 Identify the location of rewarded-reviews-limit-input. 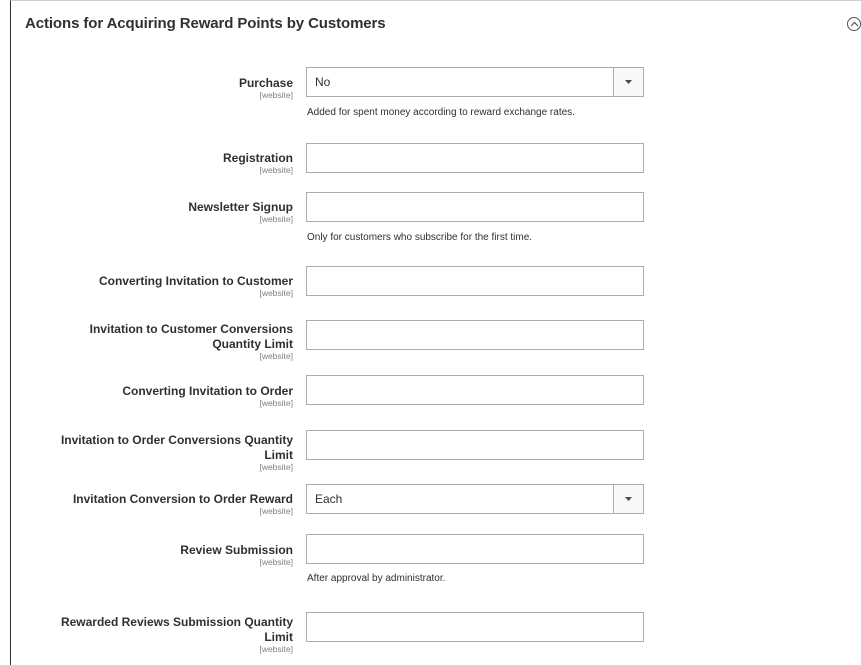
(475, 627).